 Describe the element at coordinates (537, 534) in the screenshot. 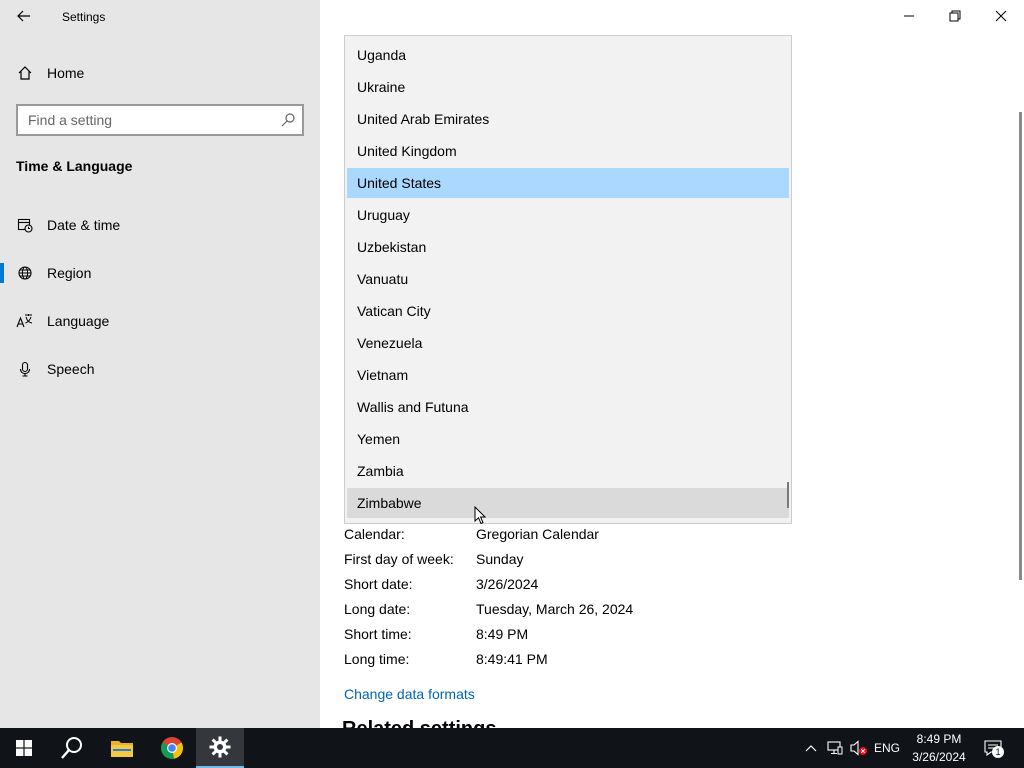

I see `format-value: Gregorian Calendar` at that location.